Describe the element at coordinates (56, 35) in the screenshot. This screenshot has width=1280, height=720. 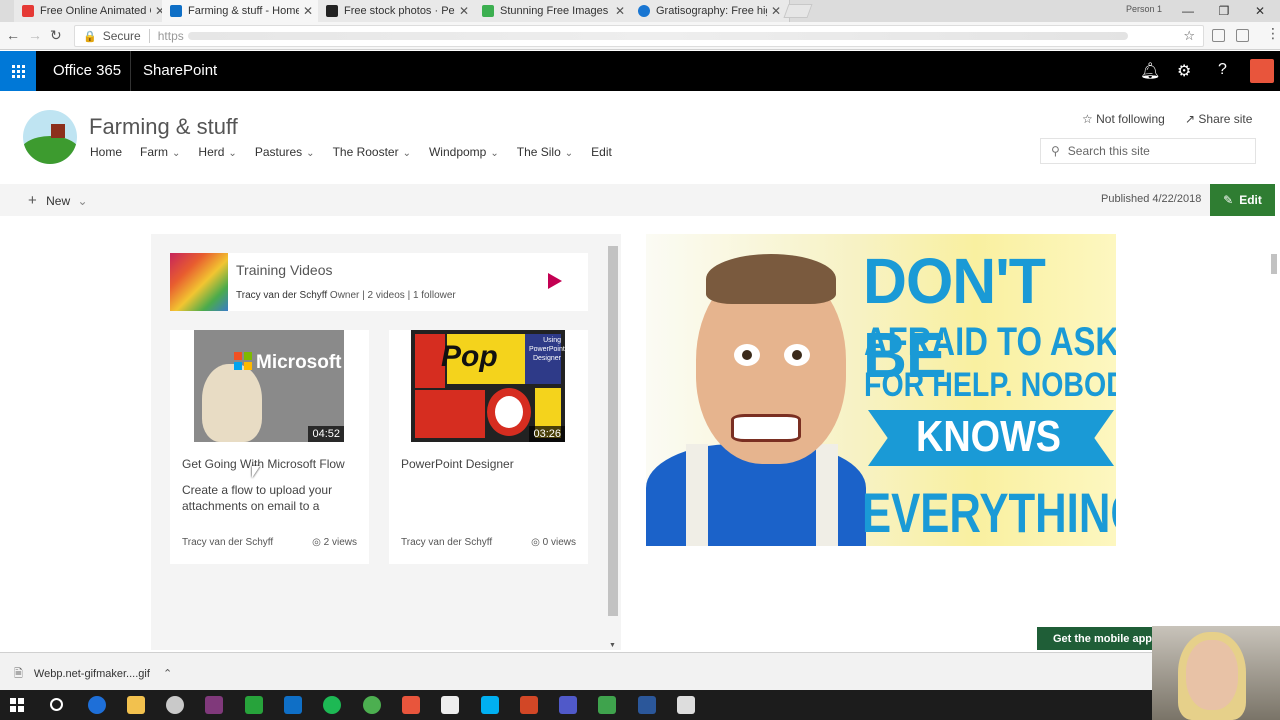
I see `reload-icon: ↻` at that location.